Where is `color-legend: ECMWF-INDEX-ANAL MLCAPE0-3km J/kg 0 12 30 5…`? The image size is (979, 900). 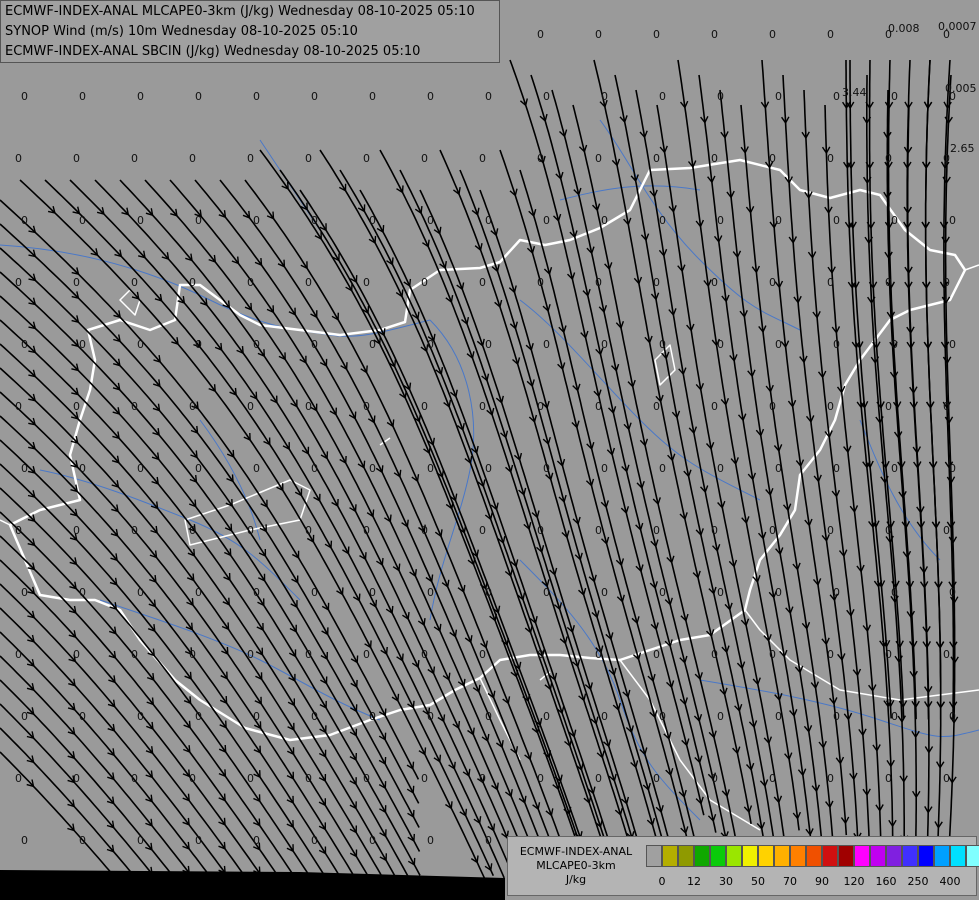
color-legend: ECMWF-INDEX-ANAL MLCAPE0-3km J/kg 0 12 30 5… is located at coordinates (743, 866).